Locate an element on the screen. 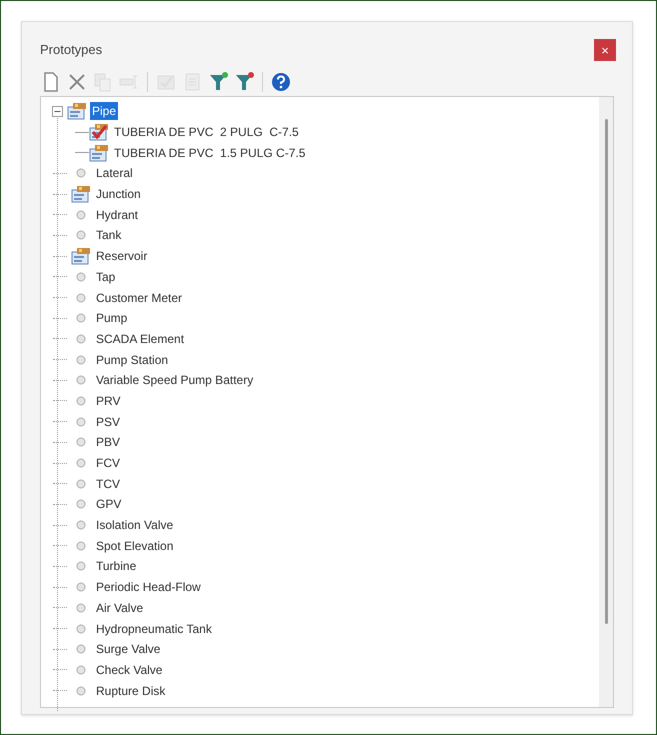 The height and width of the screenshot is (735, 657). filter-add-icon is located at coordinates (218, 82).